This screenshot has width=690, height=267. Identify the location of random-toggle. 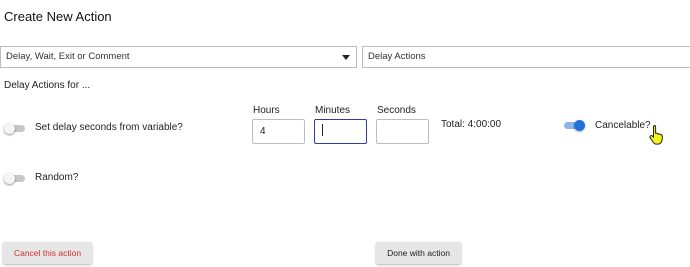
(14, 178).